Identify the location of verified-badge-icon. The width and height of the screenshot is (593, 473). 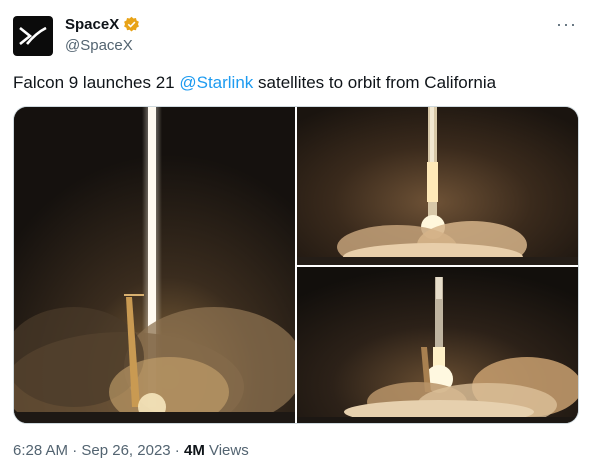
(132, 24).